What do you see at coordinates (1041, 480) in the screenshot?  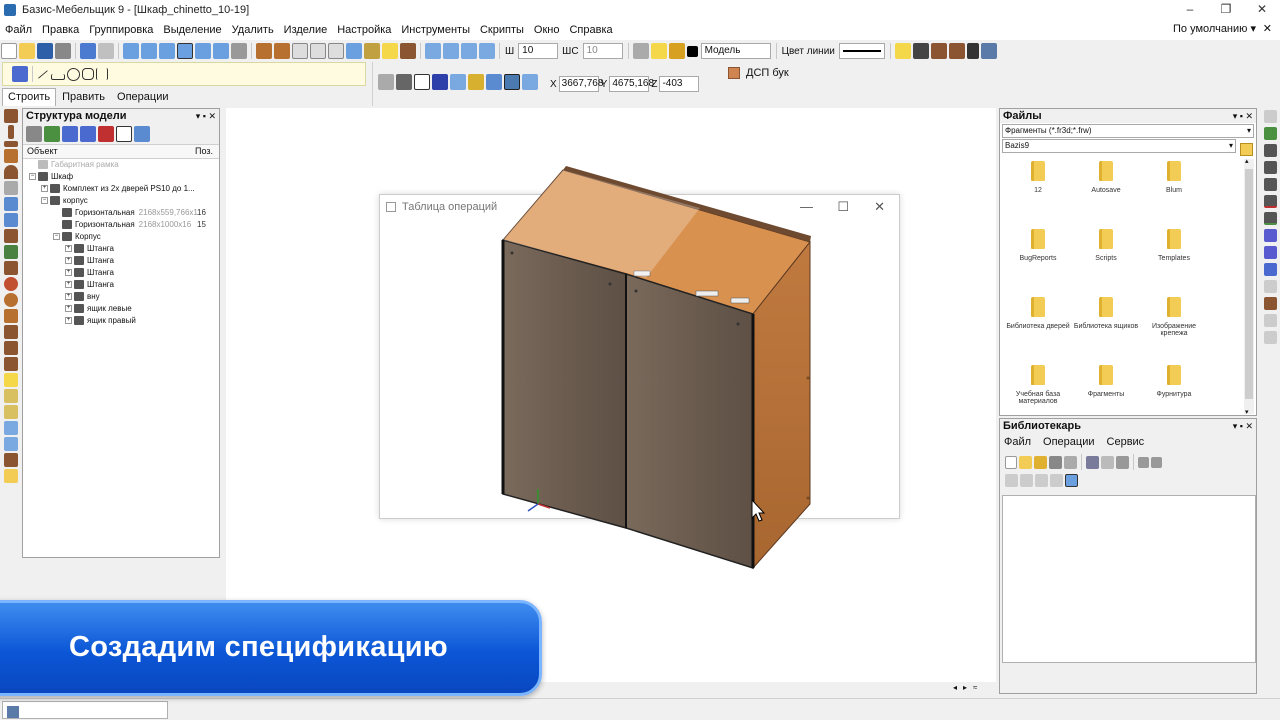 I see `home-icon` at bounding box center [1041, 480].